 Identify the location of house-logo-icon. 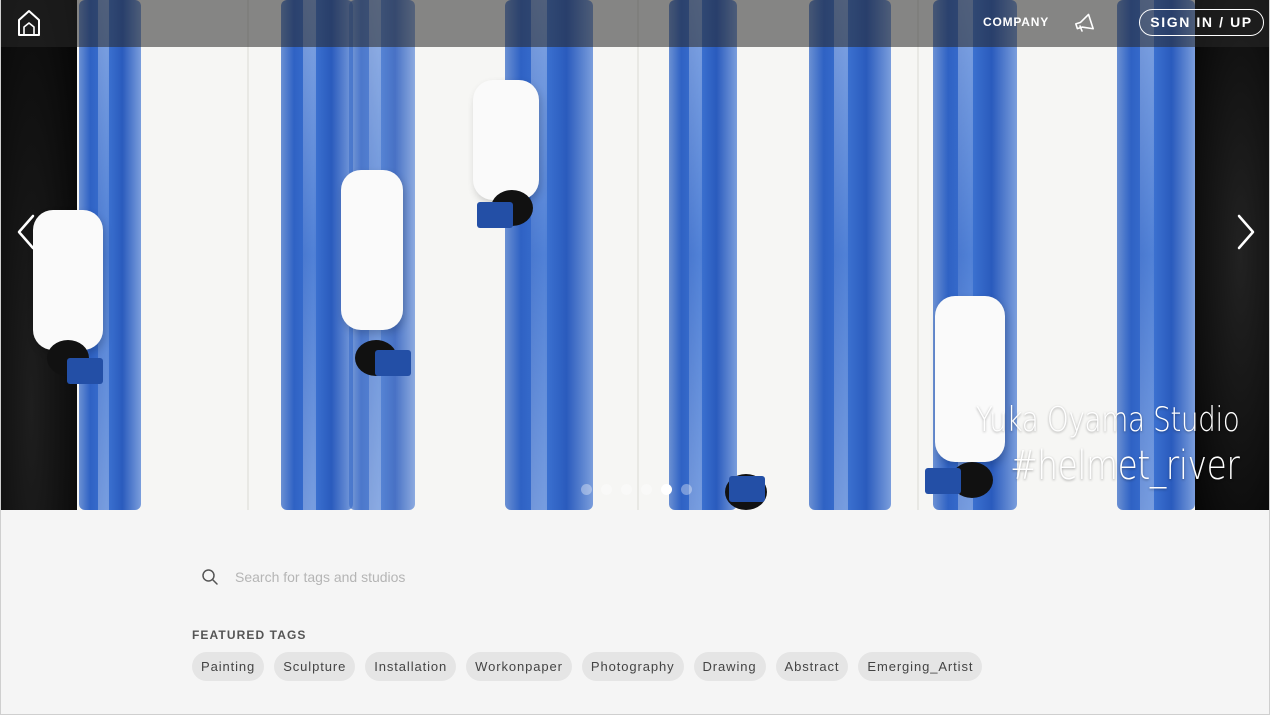
(29, 23).